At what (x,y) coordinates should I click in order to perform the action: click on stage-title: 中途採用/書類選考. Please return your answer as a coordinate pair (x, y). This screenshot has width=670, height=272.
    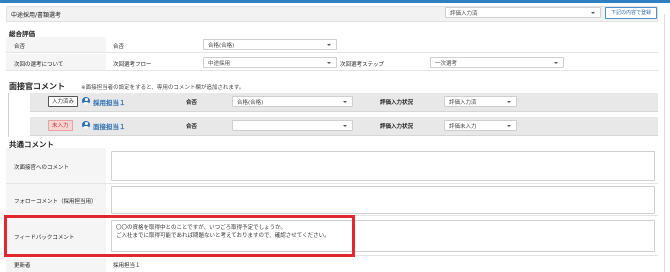
    Looking at the image, I should click on (36, 15).